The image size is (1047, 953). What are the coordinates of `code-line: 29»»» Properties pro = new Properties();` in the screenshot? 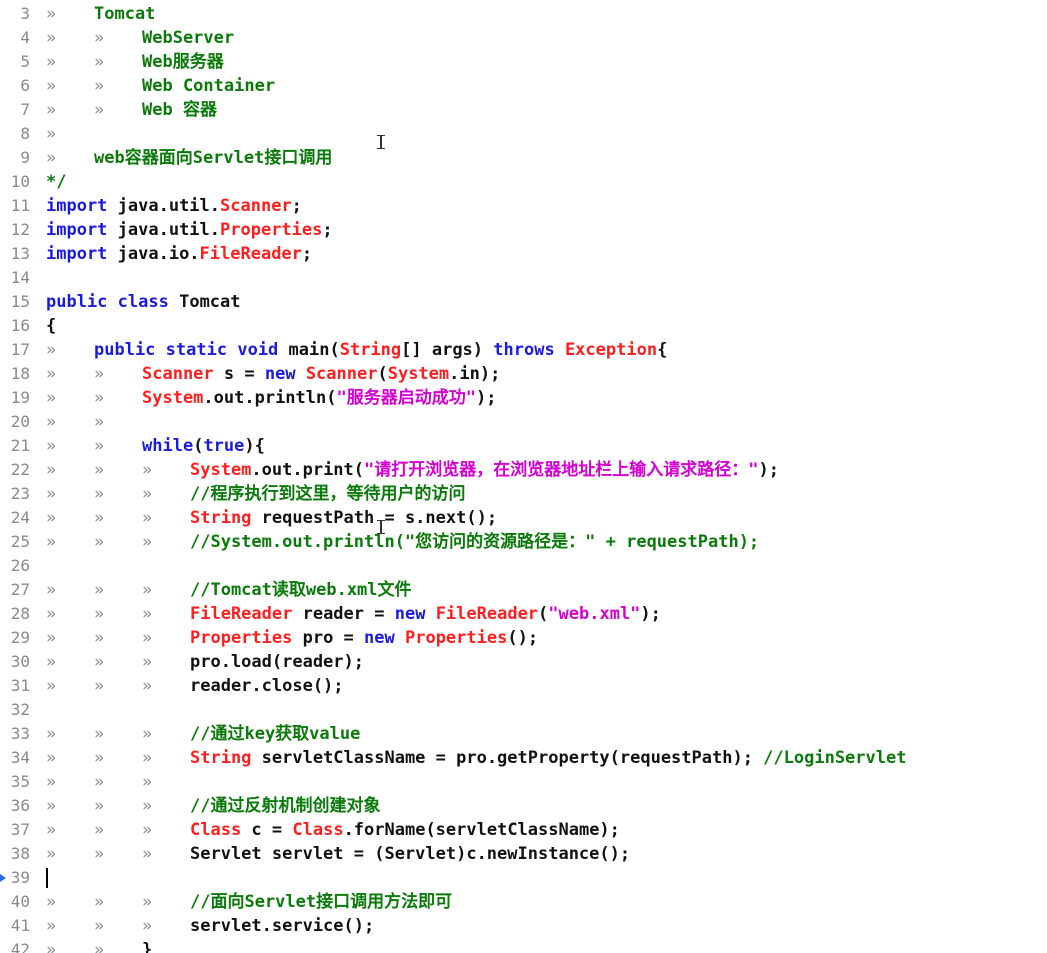 It's located at (523, 638).